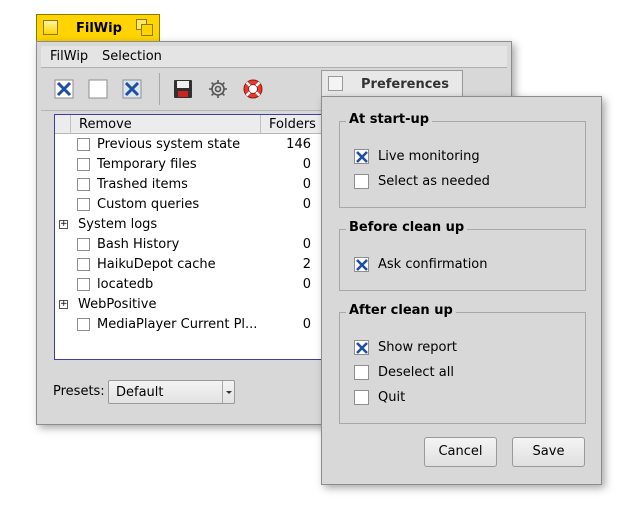 This screenshot has height=524, width=618. What do you see at coordinates (417, 347) in the screenshot?
I see `option-label: Show report` at bounding box center [417, 347].